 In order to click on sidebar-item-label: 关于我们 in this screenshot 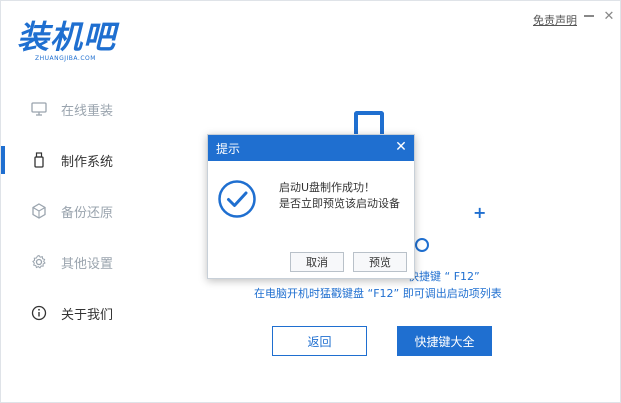, I will do `click(87, 315)`.